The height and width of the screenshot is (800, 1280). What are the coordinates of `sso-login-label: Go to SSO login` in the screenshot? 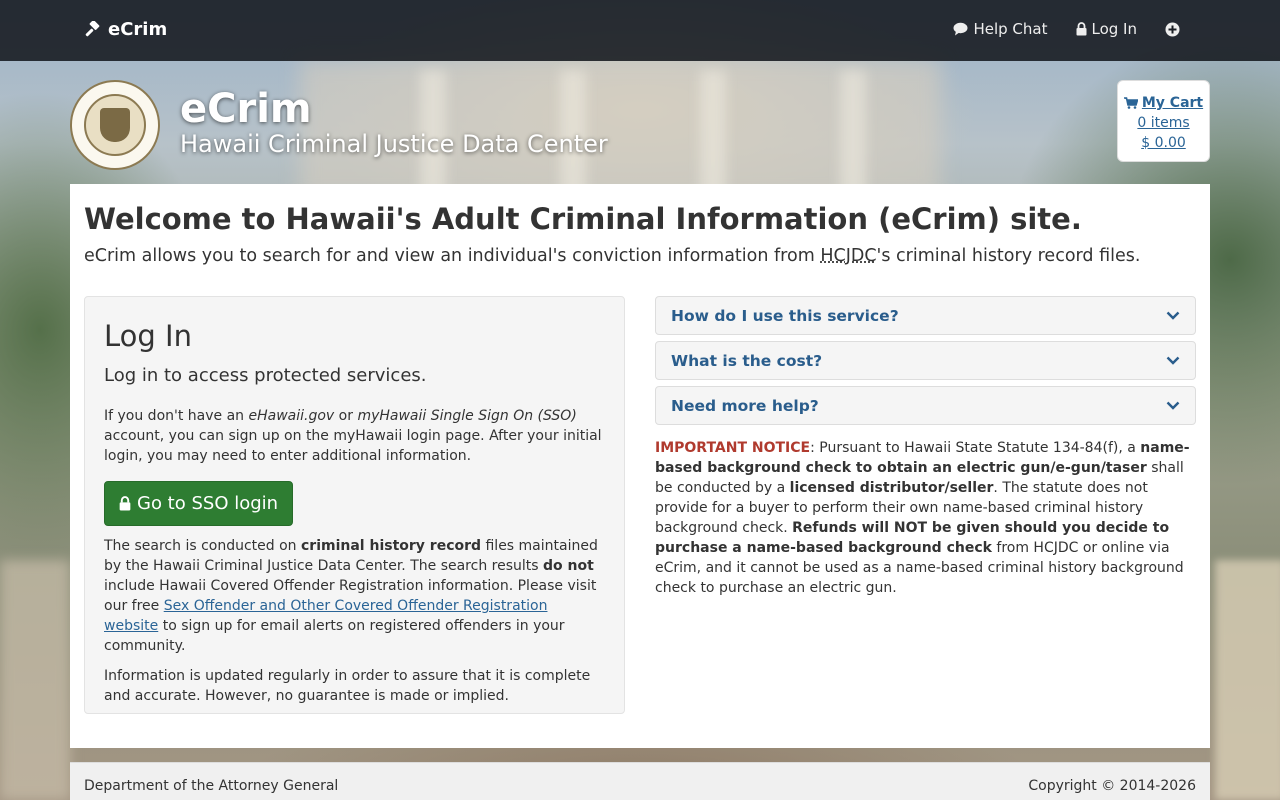 It's located at (208, 503).